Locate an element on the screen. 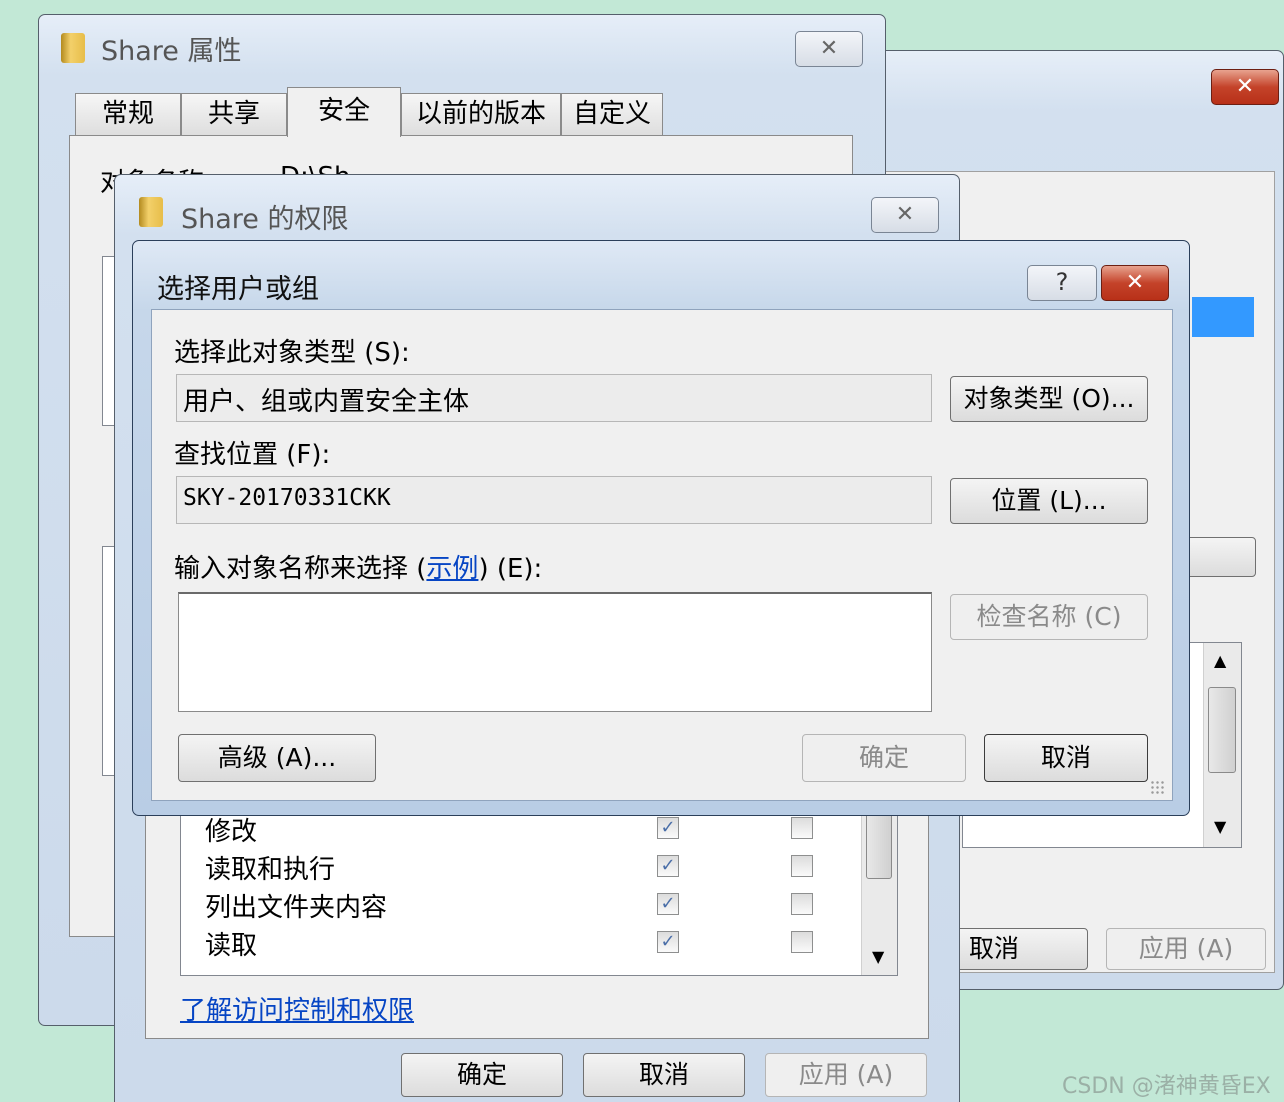 This screenshot has height=1102, width=1284. back-window-scrollbar: ▲ ▼ is located at coordinates (1222, 745).